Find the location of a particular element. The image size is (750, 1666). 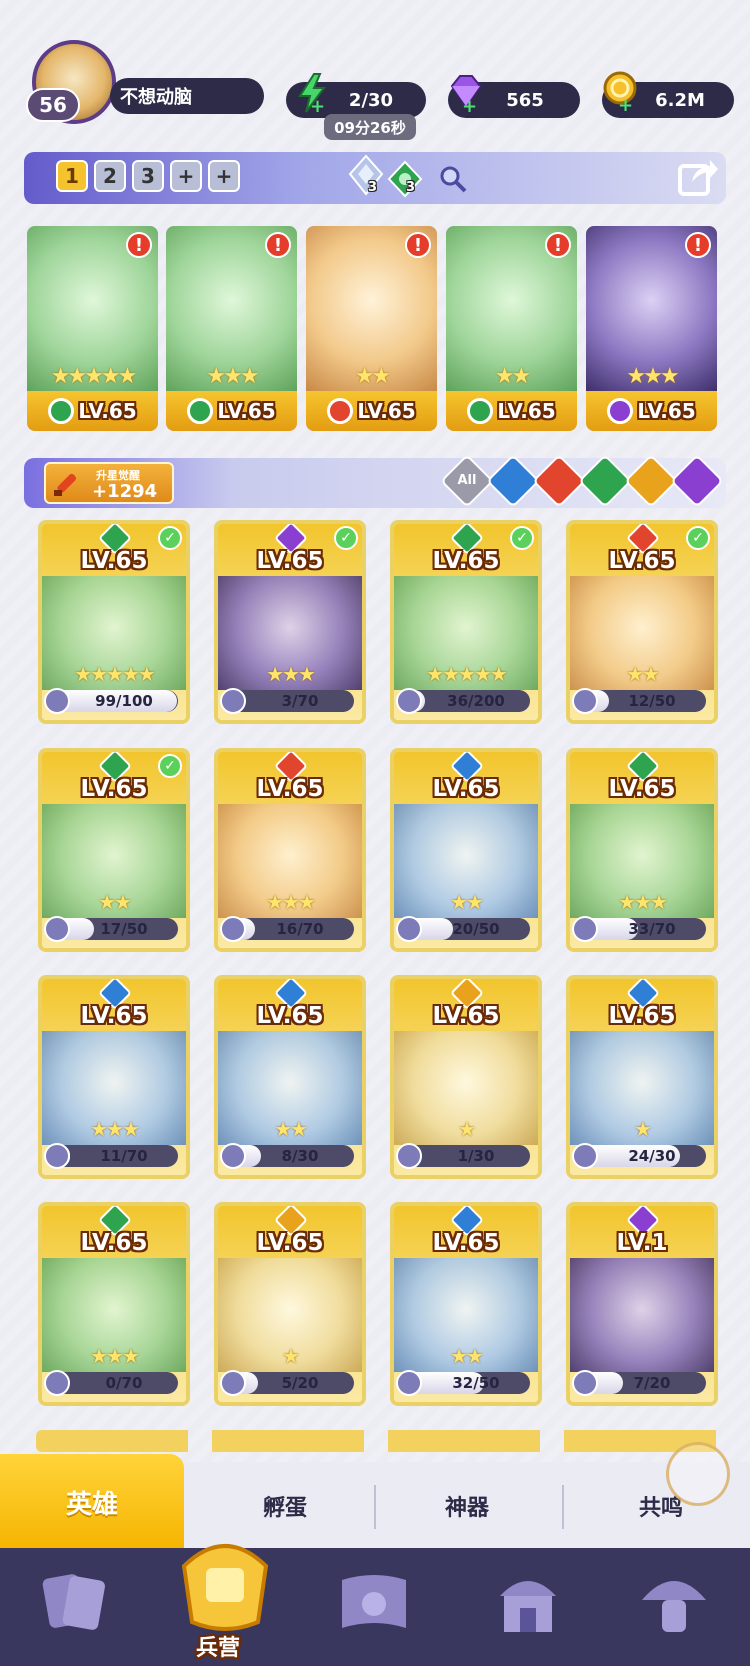

hero-card: ✓ LV.65 ★★★★★ 36/200 is located at coordinates (466, 622).